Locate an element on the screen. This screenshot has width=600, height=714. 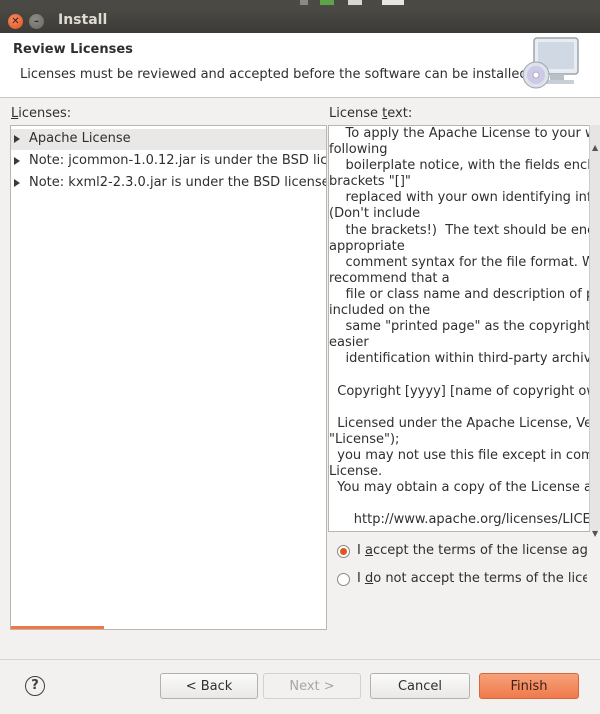
page-title: Review Licenses is located at coordinates (73, 49).